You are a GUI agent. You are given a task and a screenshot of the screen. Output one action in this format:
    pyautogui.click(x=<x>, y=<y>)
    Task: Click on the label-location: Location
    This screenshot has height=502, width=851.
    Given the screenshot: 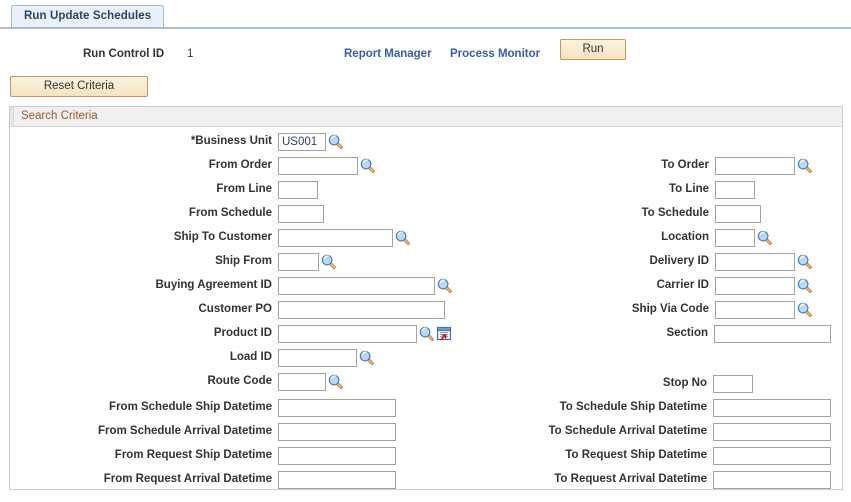 What is the action you would take?
    pyautogui.click(x=685, y=237)
    